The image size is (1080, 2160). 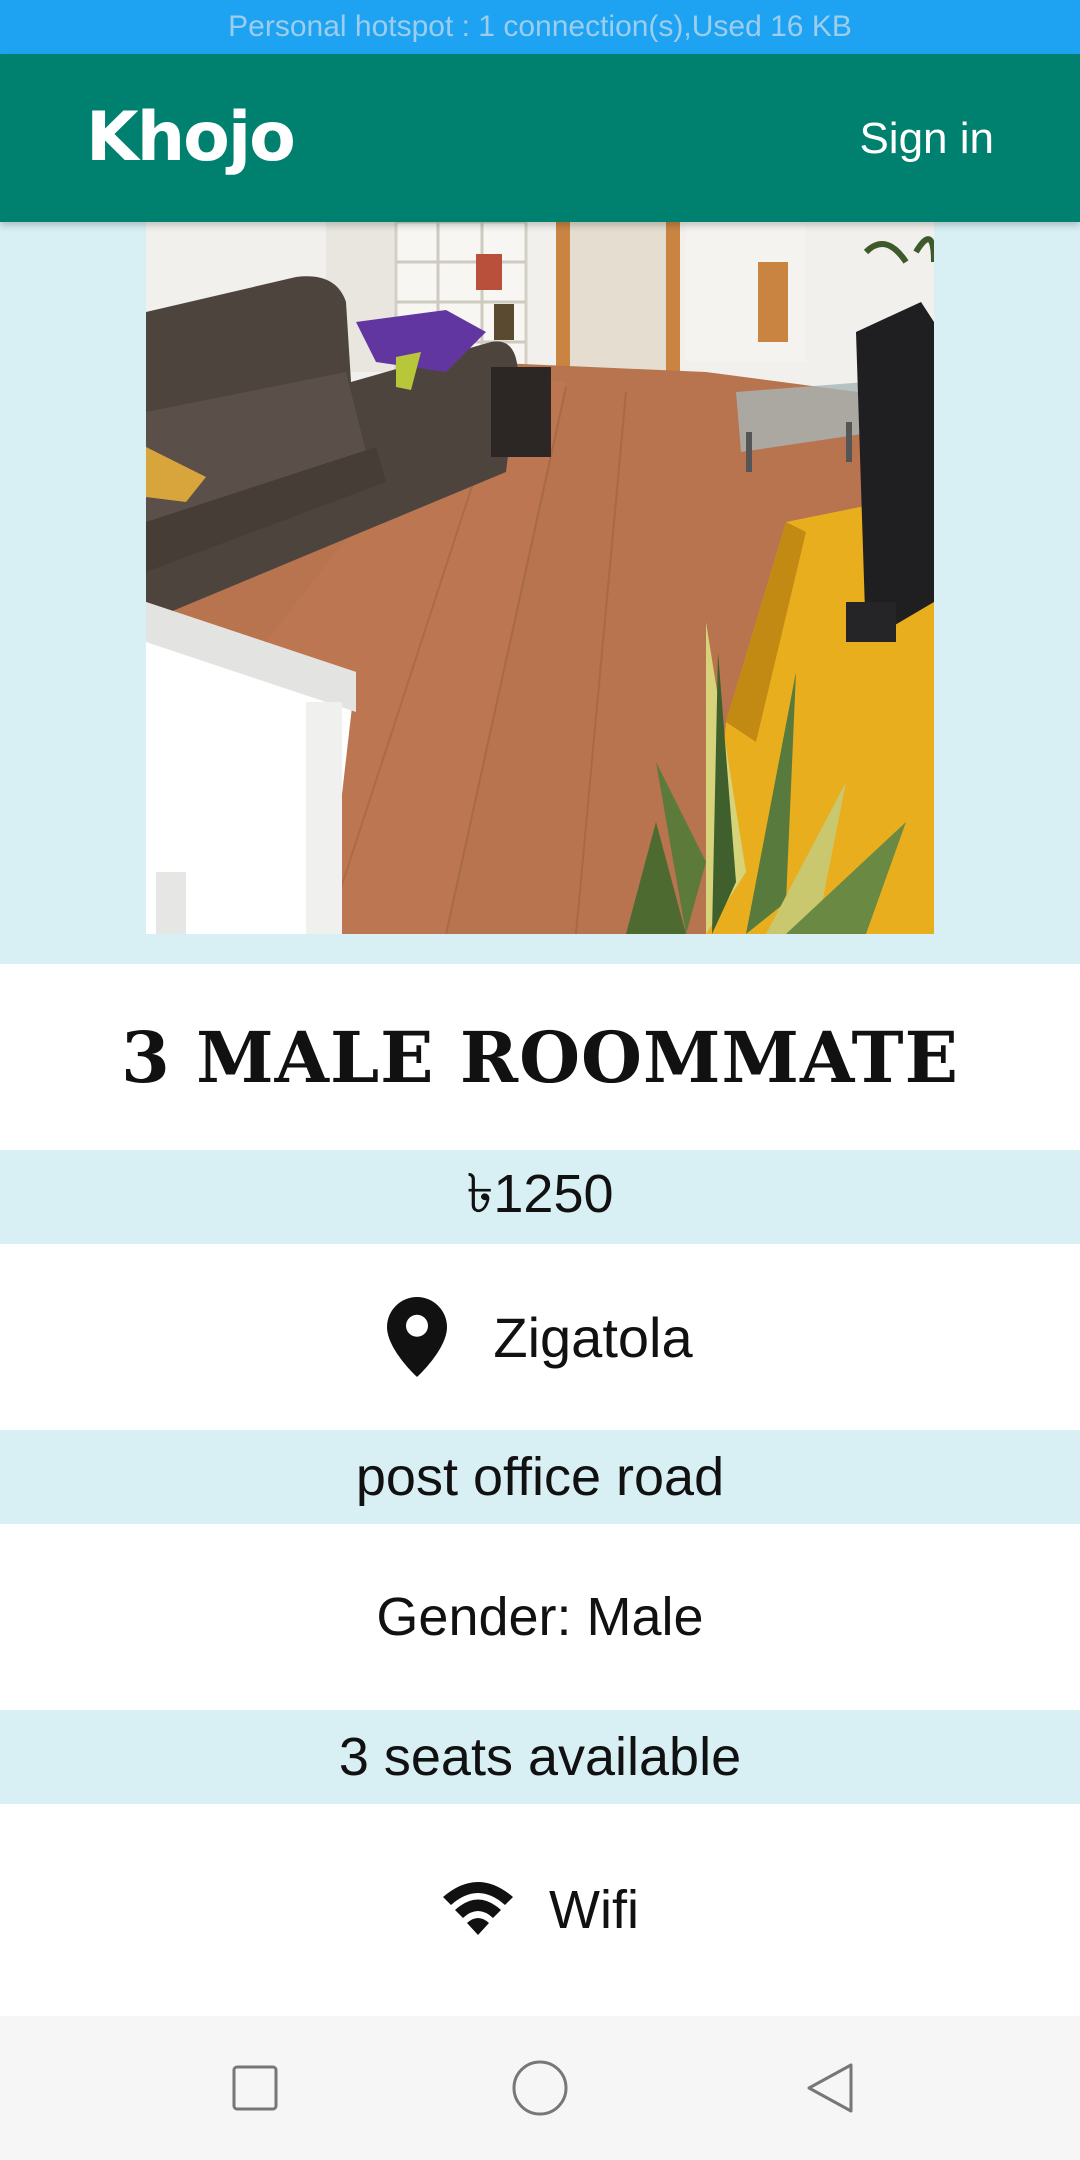 I want to click on listing-area: Zigatola, so click(x=593, y=1337).